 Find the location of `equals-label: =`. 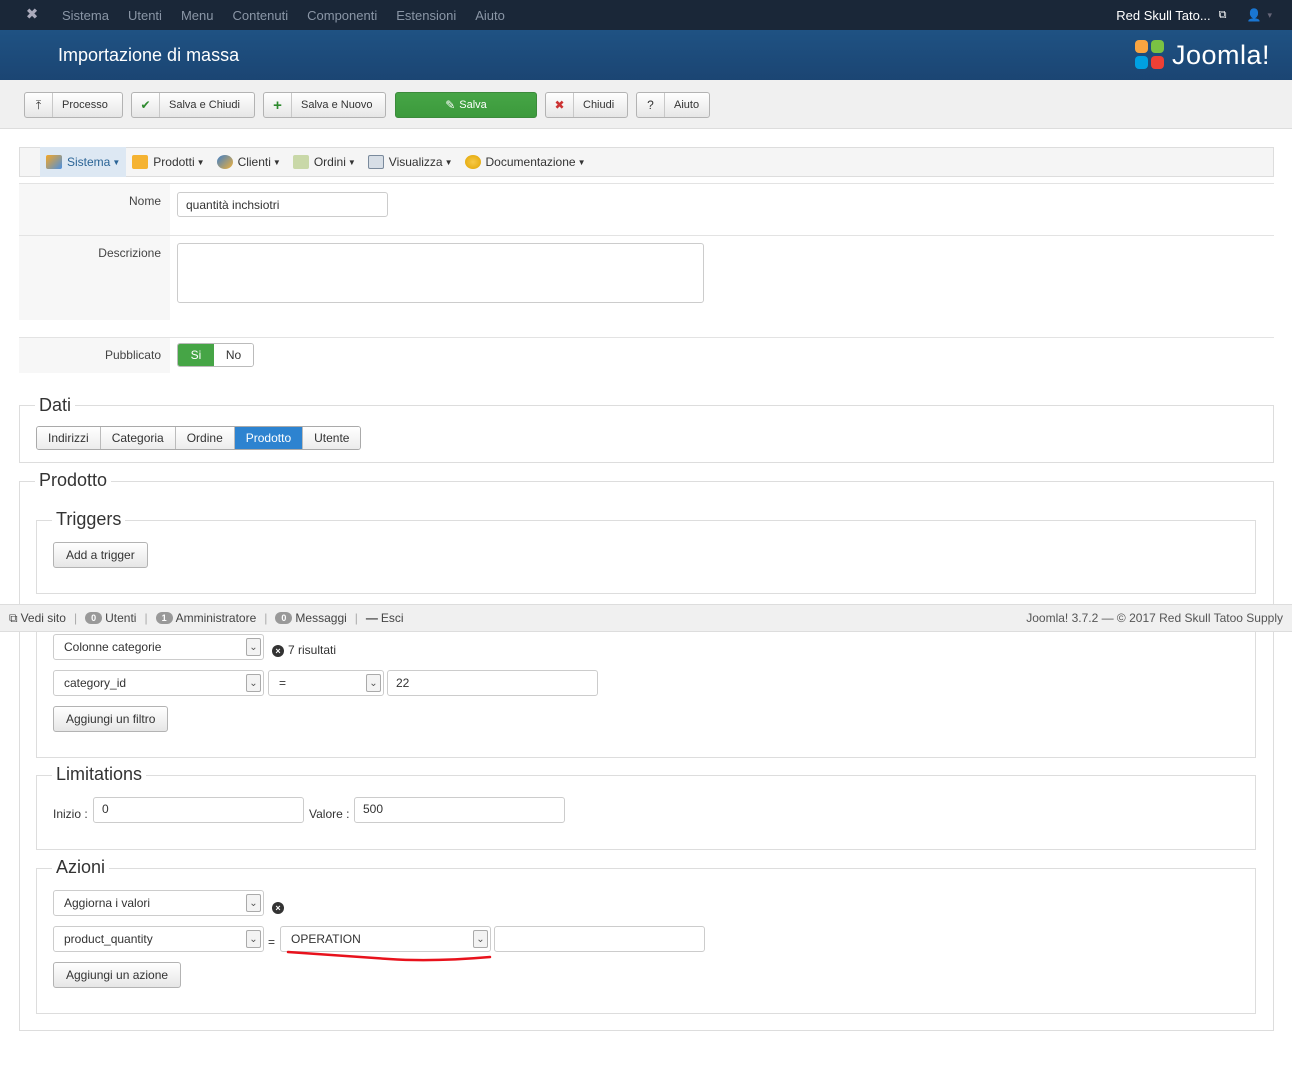

equals-label: = is located at coordinates (272, 942).